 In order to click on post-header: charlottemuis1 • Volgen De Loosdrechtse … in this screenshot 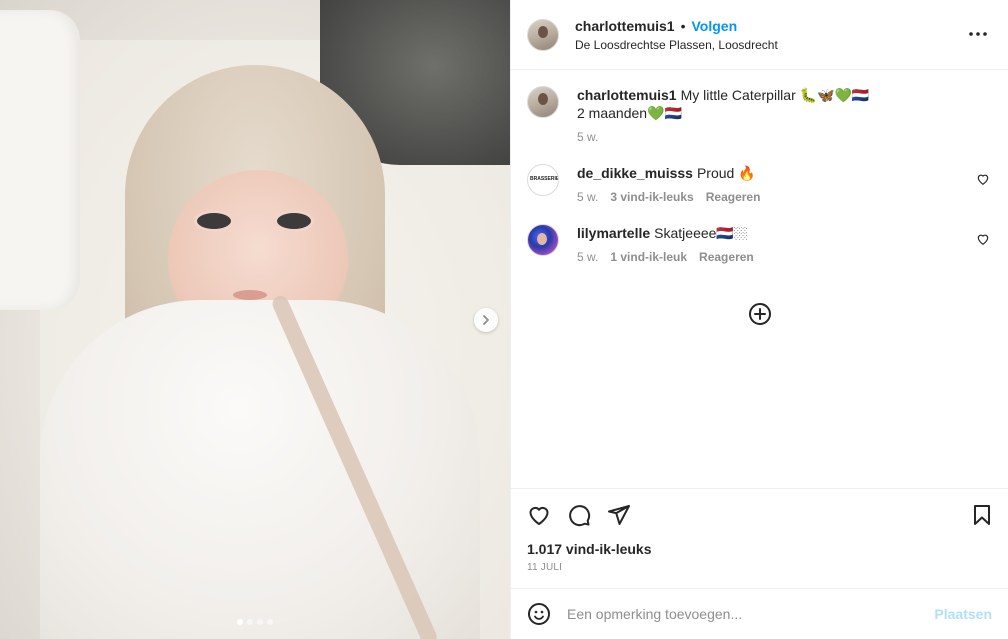, I will do `click(759, 35)`.